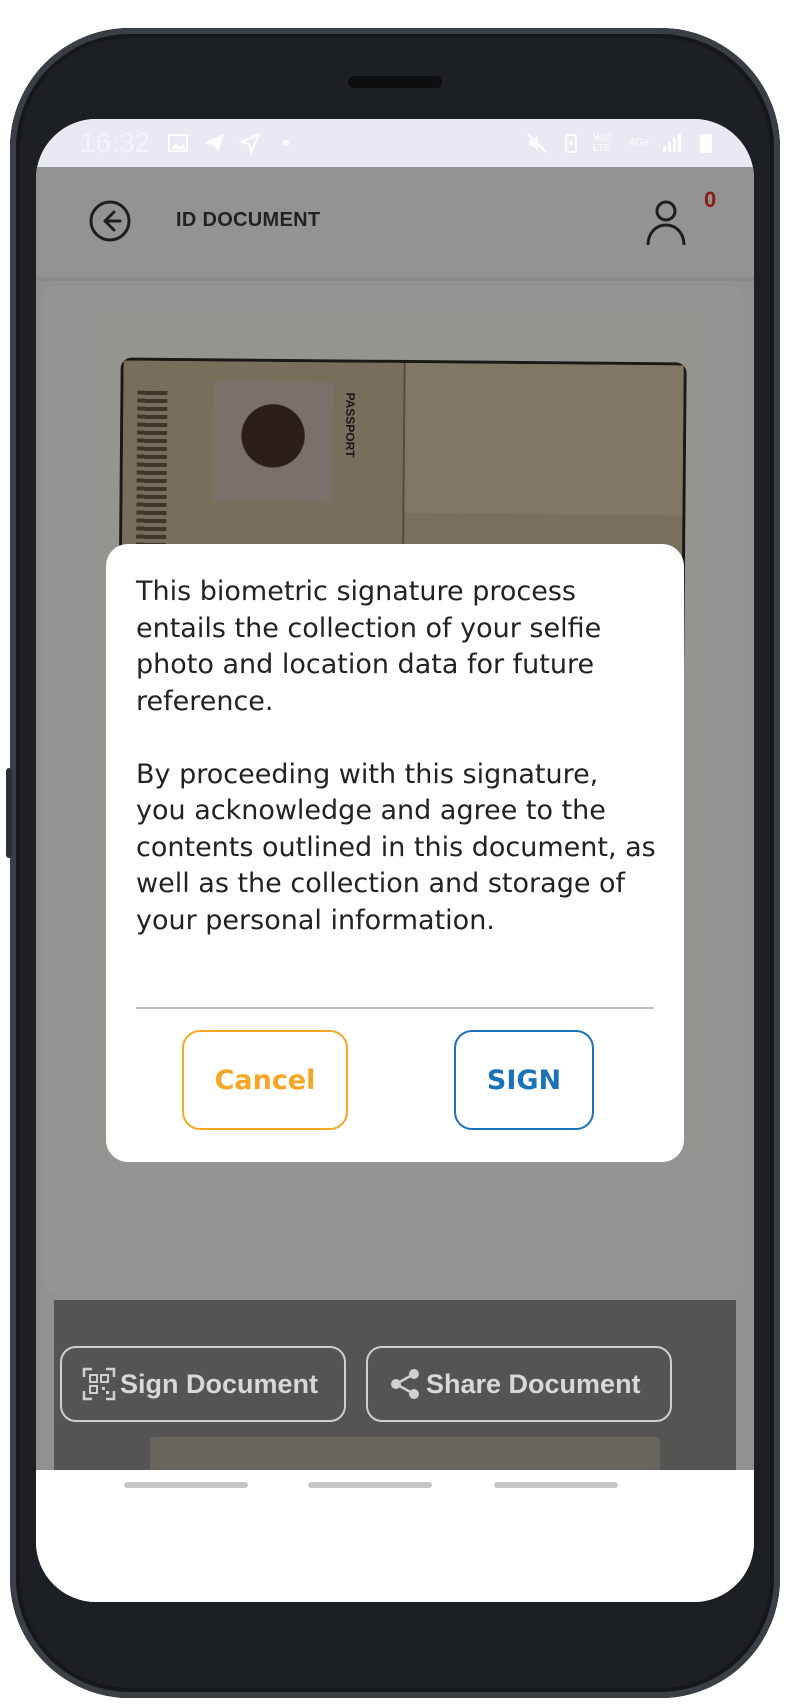 This screenshot has height=1706, width=792. I want to click on cancel-button: Cancel, so click(265, 1080).